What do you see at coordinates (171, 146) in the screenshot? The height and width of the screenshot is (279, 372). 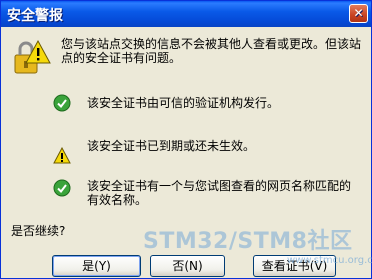 I see `cert-row-expired: 该安全证书已到期或还未生效。` at bounding box center [171, 146].